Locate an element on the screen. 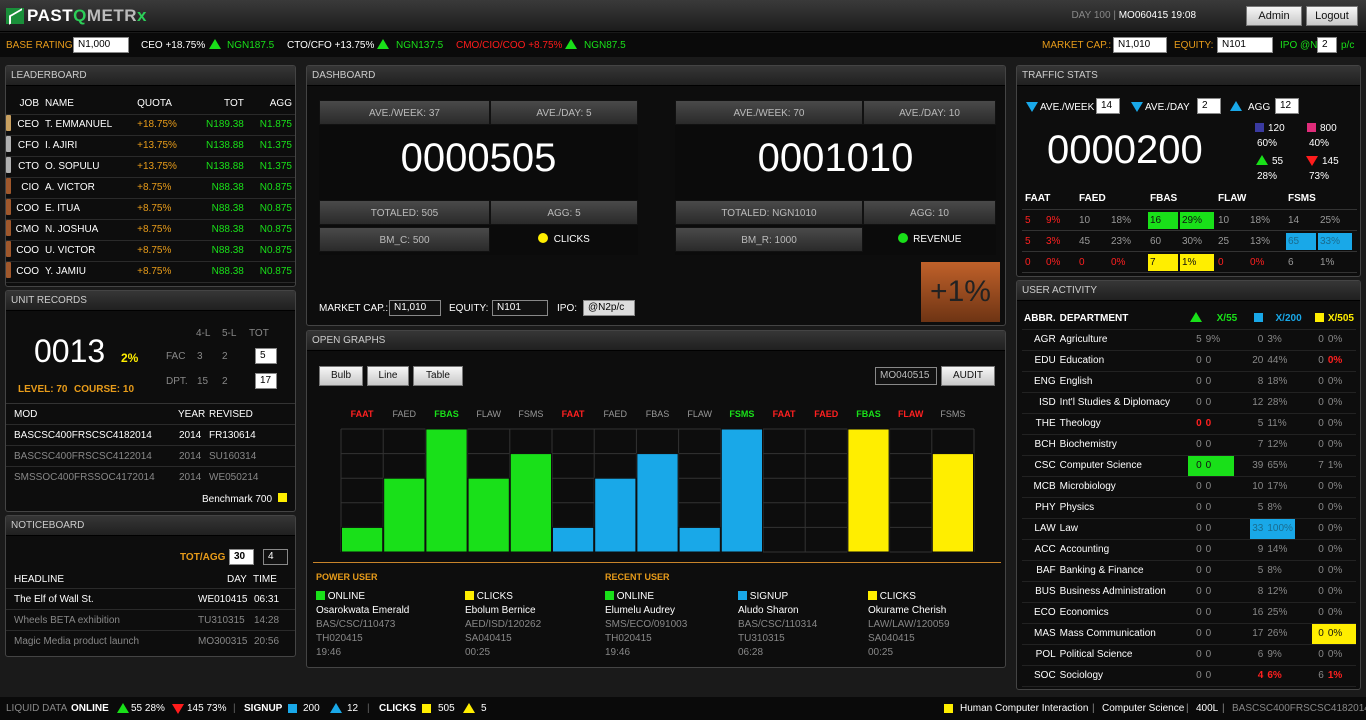  notice-row: Wheels BETA exhibition TU310315 14:28 is located at coordinates (150, 619).